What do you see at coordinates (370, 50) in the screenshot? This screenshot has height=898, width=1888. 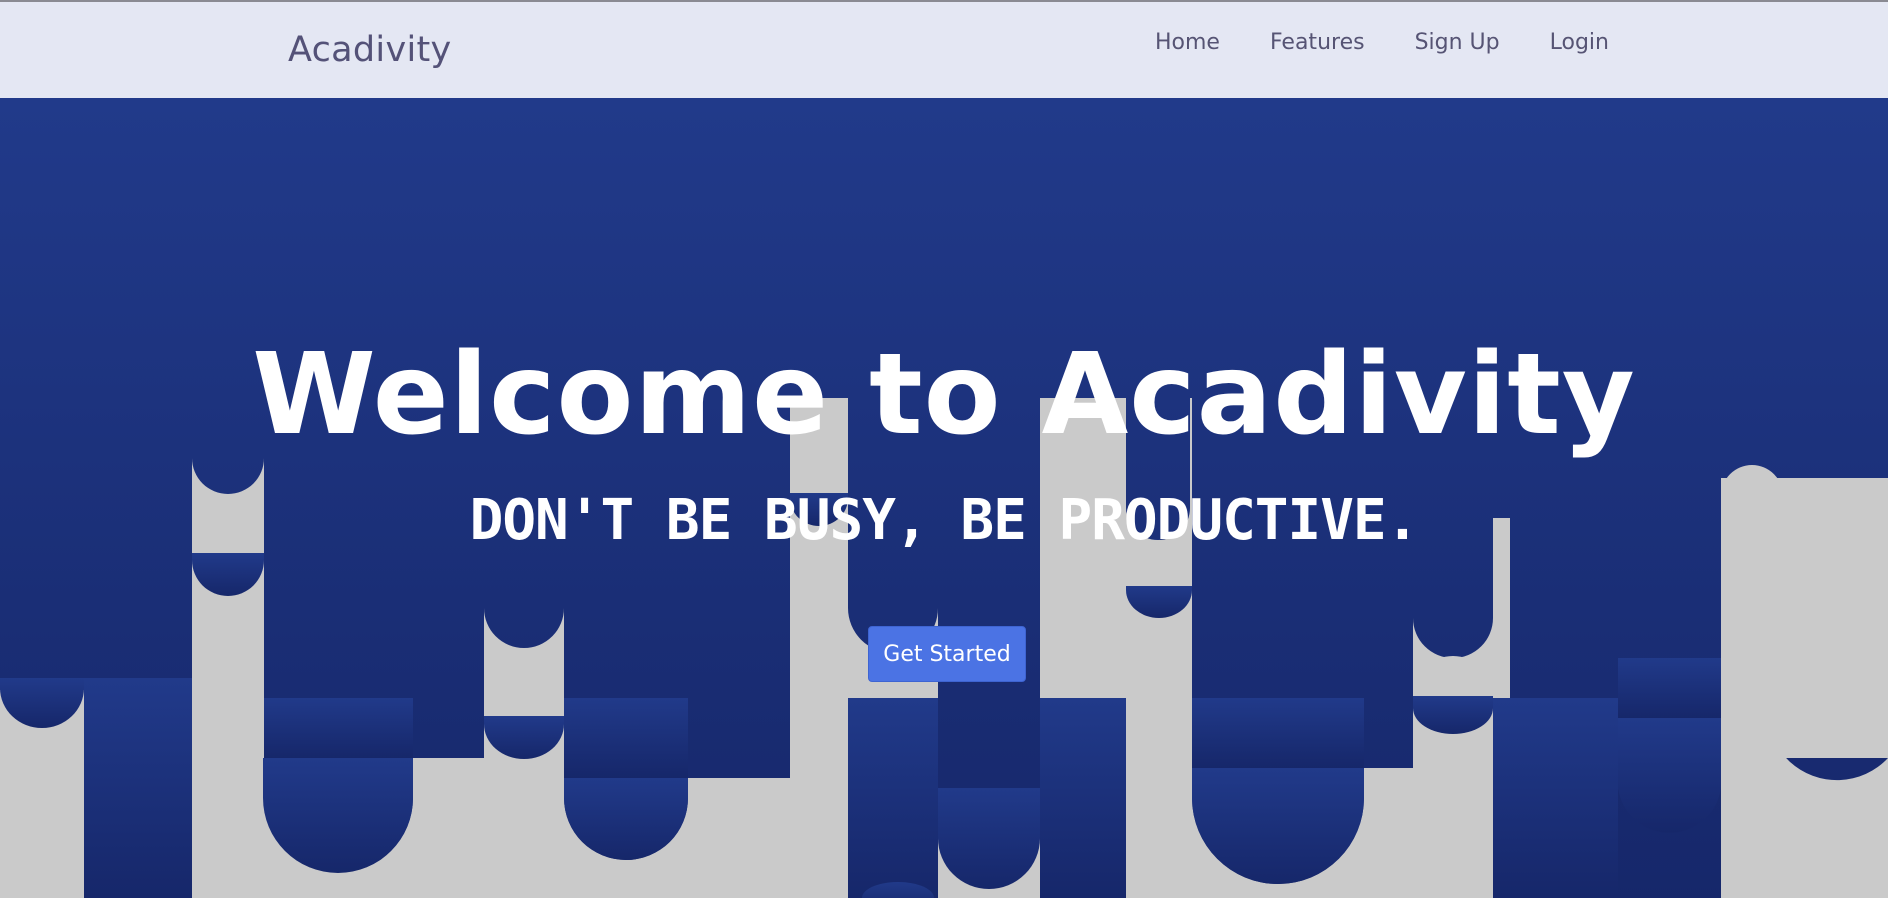 I see `brand-logo-link: Acadivity` at bounding box center [370, 50].